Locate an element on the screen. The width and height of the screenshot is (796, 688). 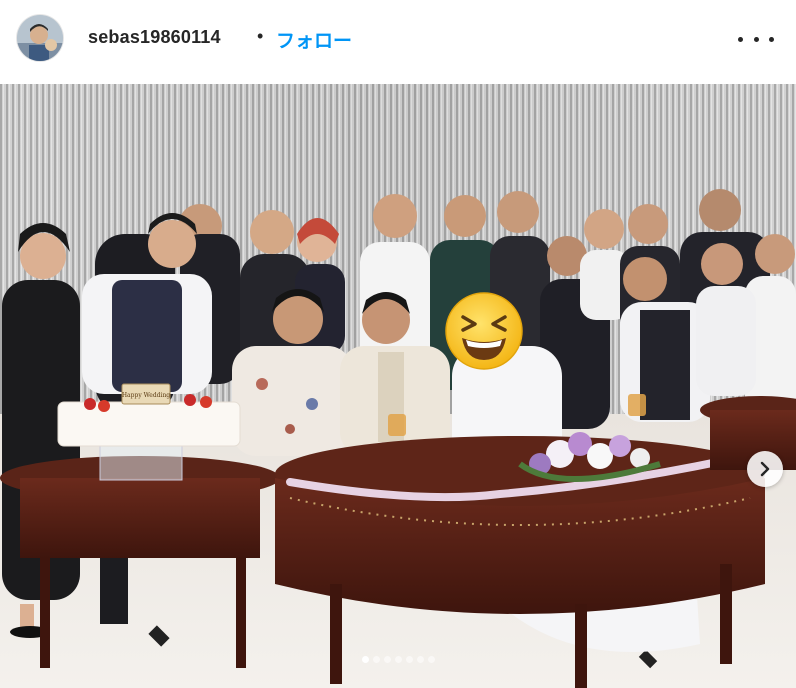
carousel-dot-active is located at coordinates (365, 659).